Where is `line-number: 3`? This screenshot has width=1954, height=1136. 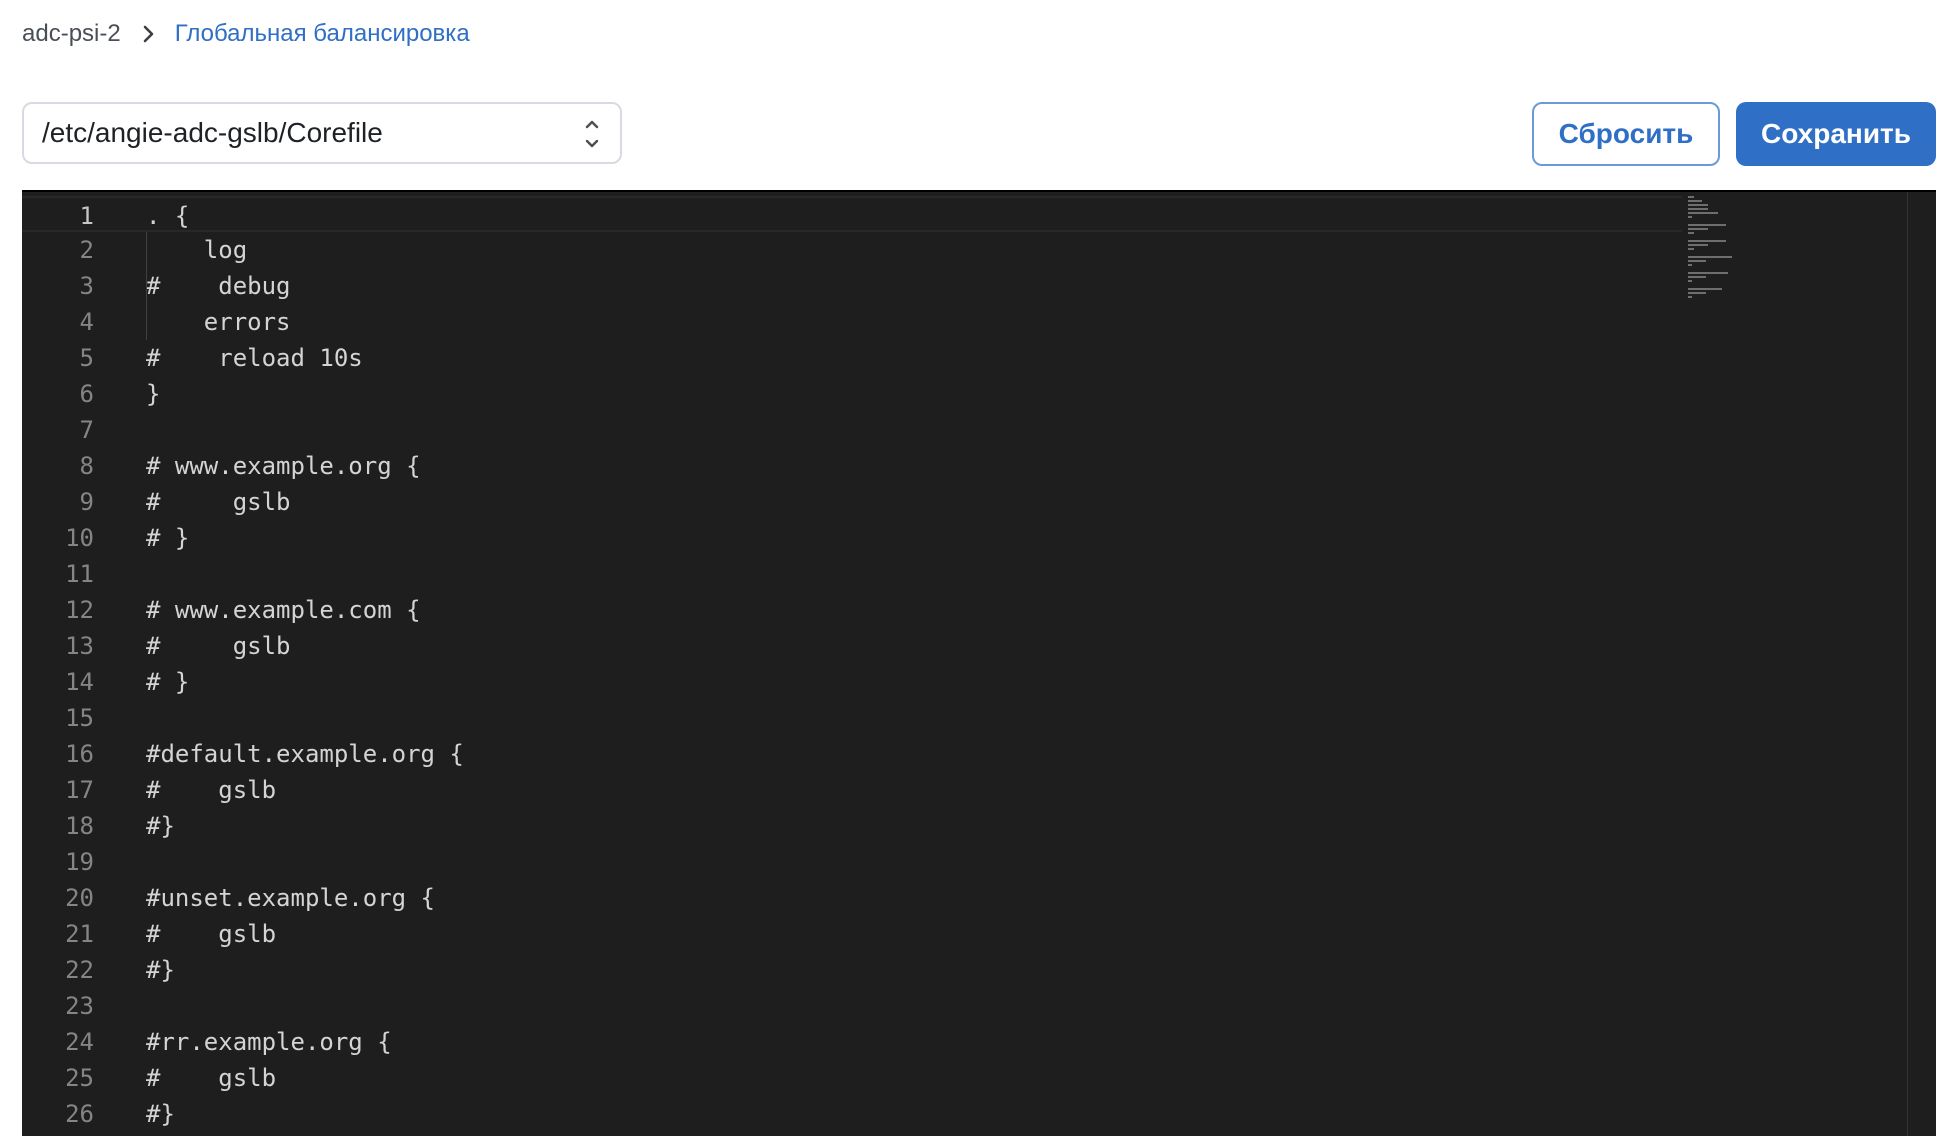
line-number: 3 is located at coordinates (86, 286).